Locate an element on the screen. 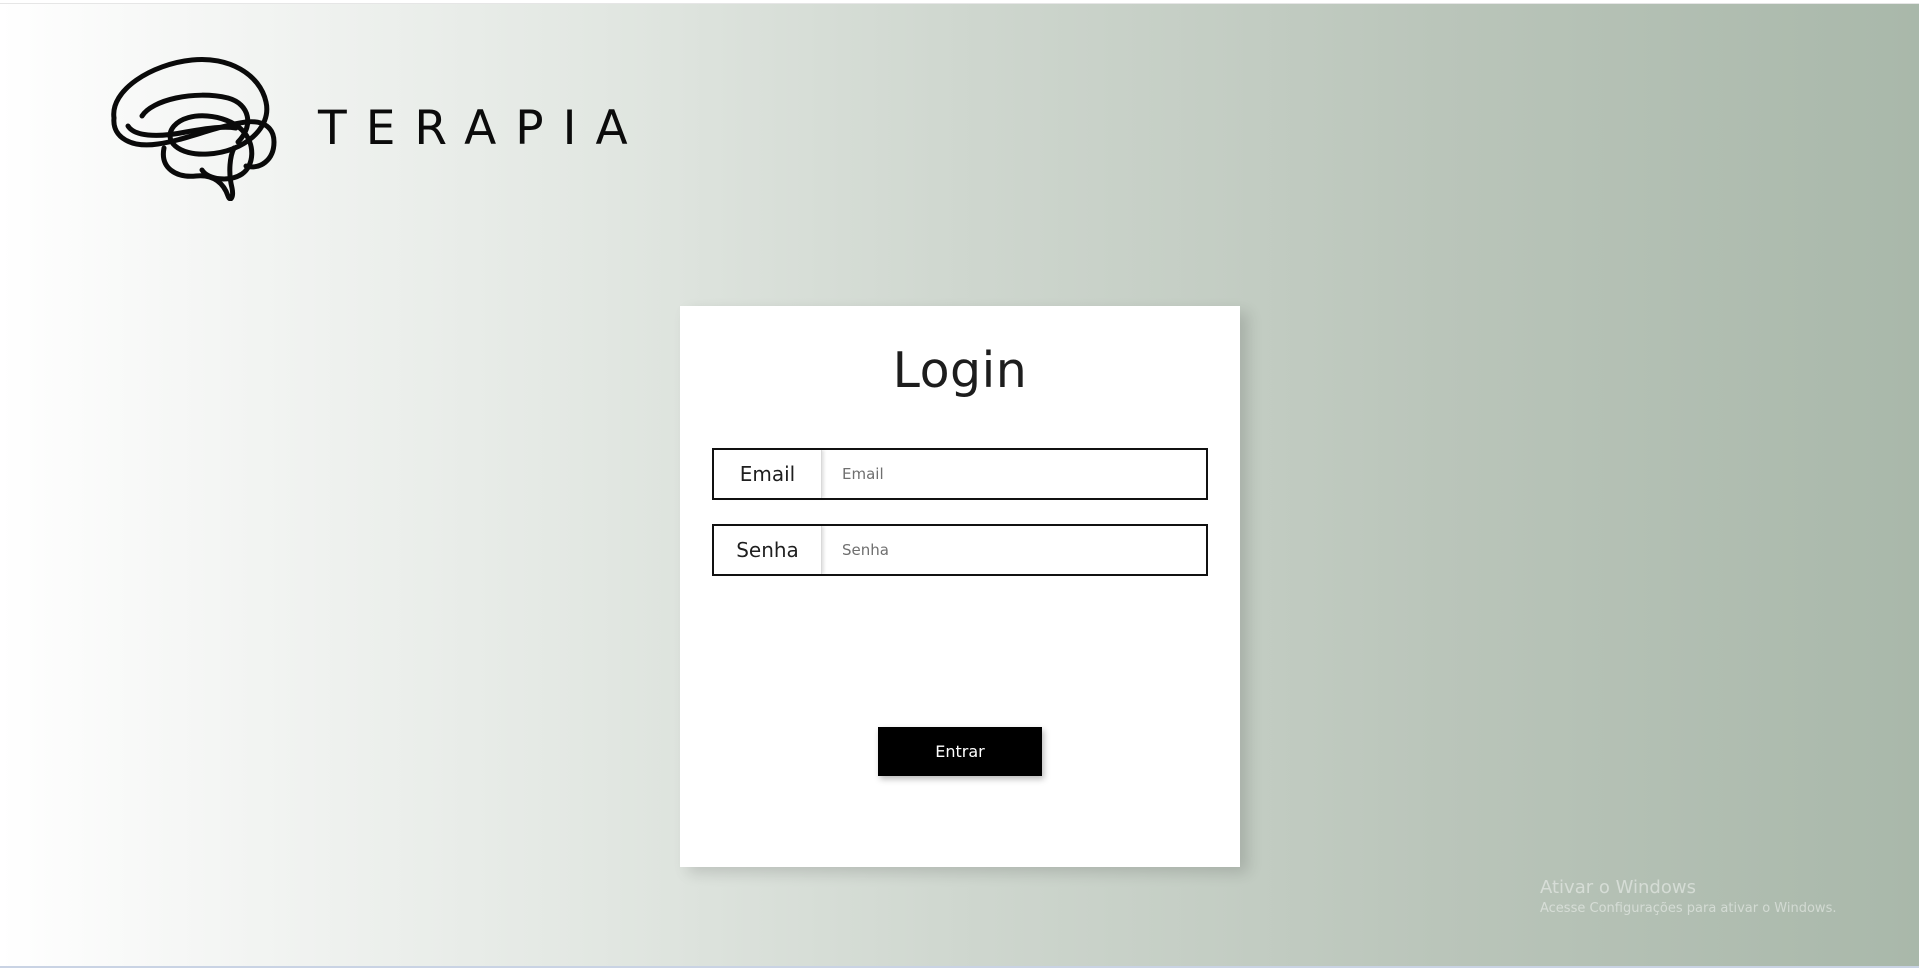 This screenshot has height=968, width=1919. email-input is located at coordinates (1014, 474).